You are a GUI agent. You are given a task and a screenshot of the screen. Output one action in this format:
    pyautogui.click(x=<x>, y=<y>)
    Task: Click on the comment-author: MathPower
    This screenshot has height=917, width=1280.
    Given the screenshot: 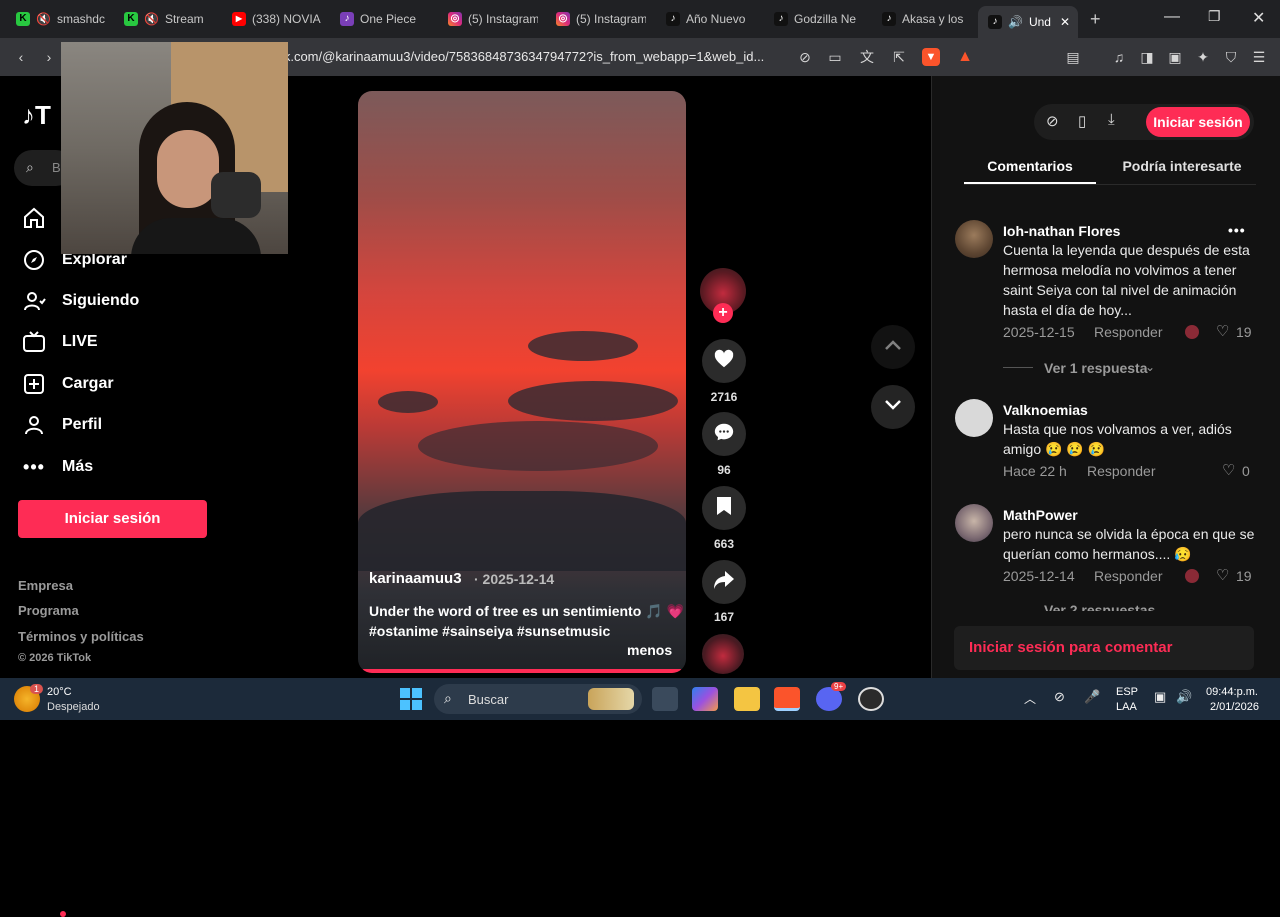 What is the action you would take?
    pyautogui.click(x=1040, y=515)
    